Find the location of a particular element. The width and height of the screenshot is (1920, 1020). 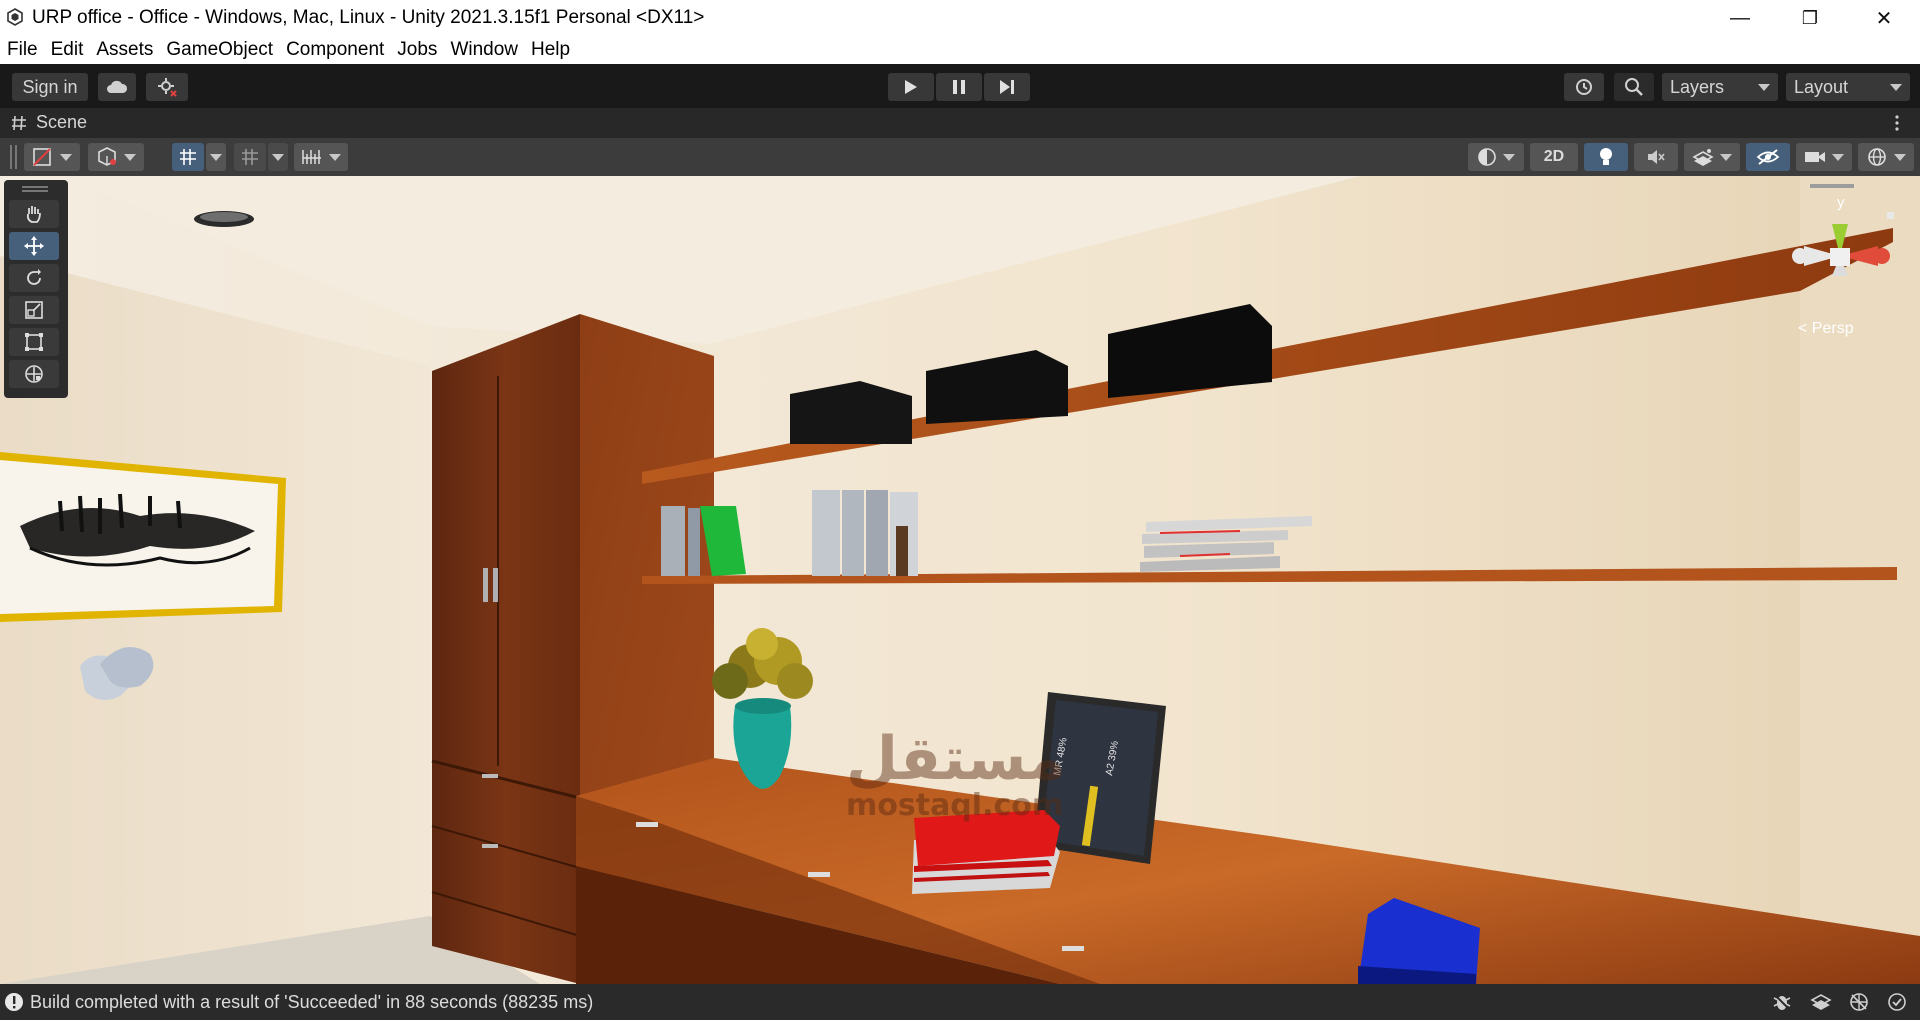

cube-icon is located at coordinates (107, 156).